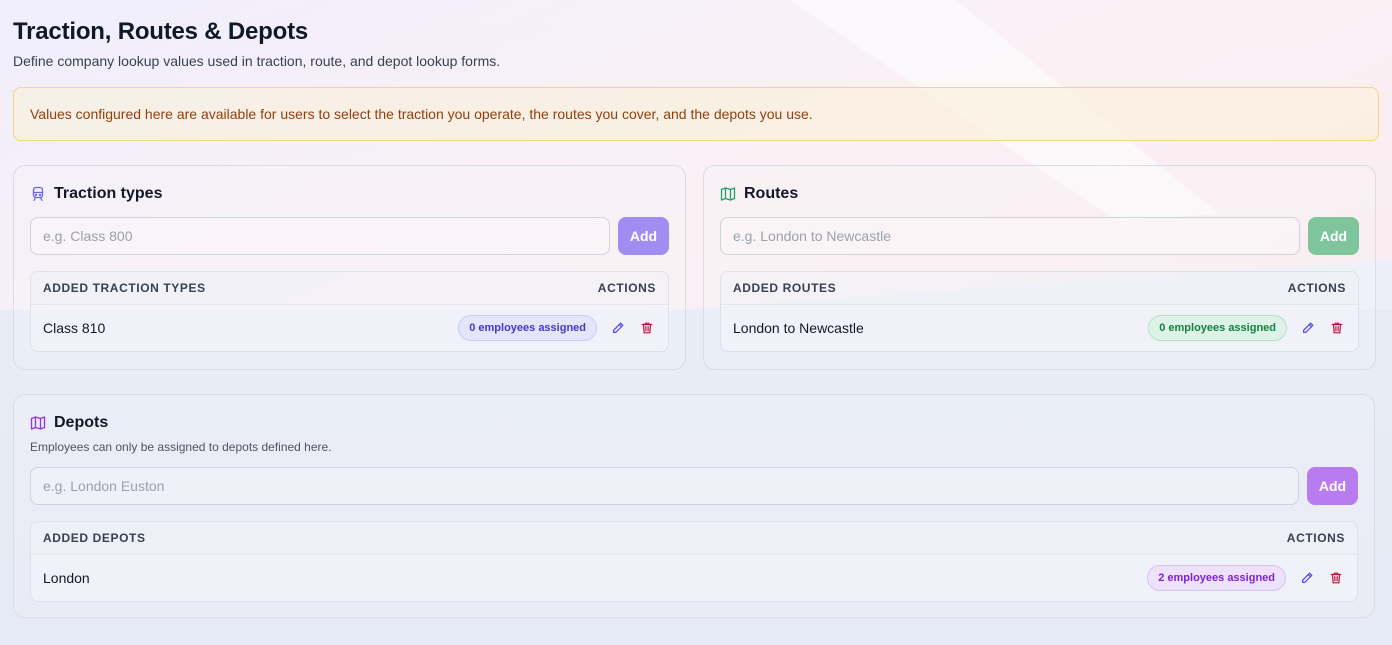  Describe the element at coordinates (1332, 486) in the screenshot. I see `add-depot-button: Add` at that location.